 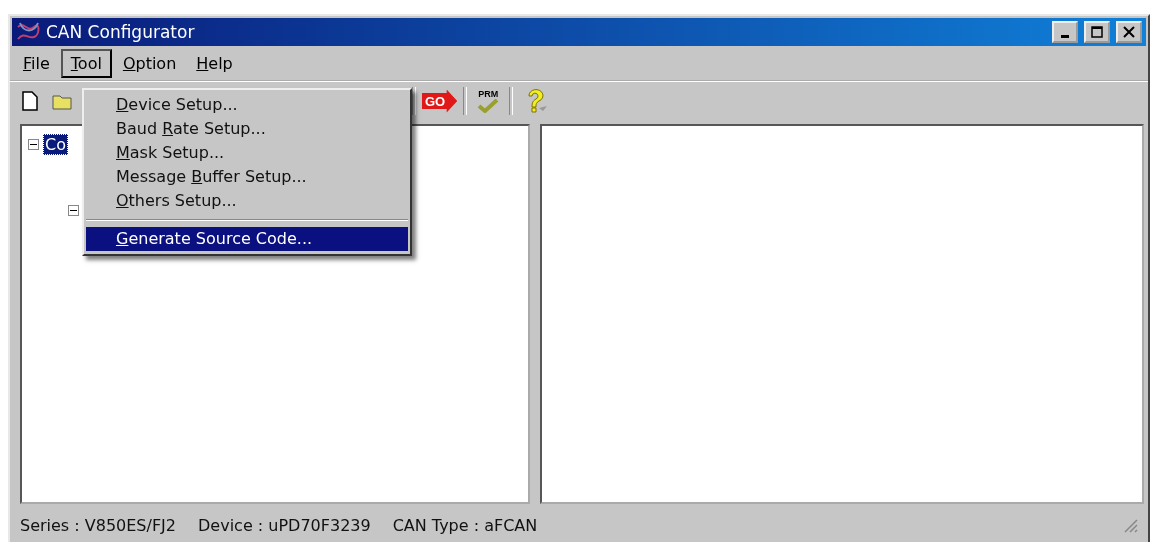 What do you see at coordinates (1065, 36) in the screenshot?
I see `minimize-icon` at bounding box center [1065, 36].